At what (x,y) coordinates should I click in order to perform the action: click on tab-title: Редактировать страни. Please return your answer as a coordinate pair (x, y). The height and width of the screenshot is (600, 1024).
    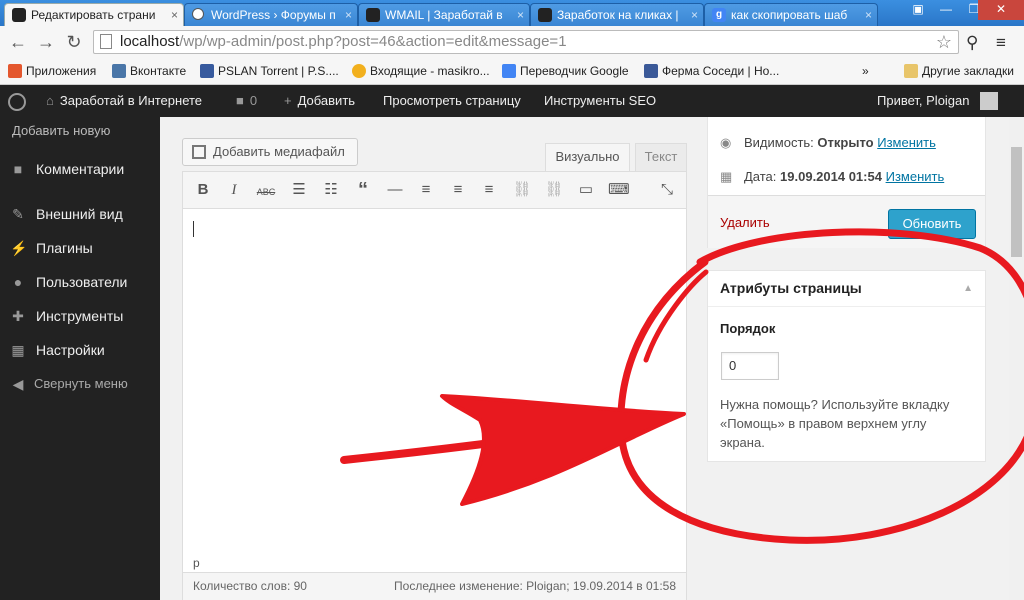
    Looking at the image, I should click on (93, 15).